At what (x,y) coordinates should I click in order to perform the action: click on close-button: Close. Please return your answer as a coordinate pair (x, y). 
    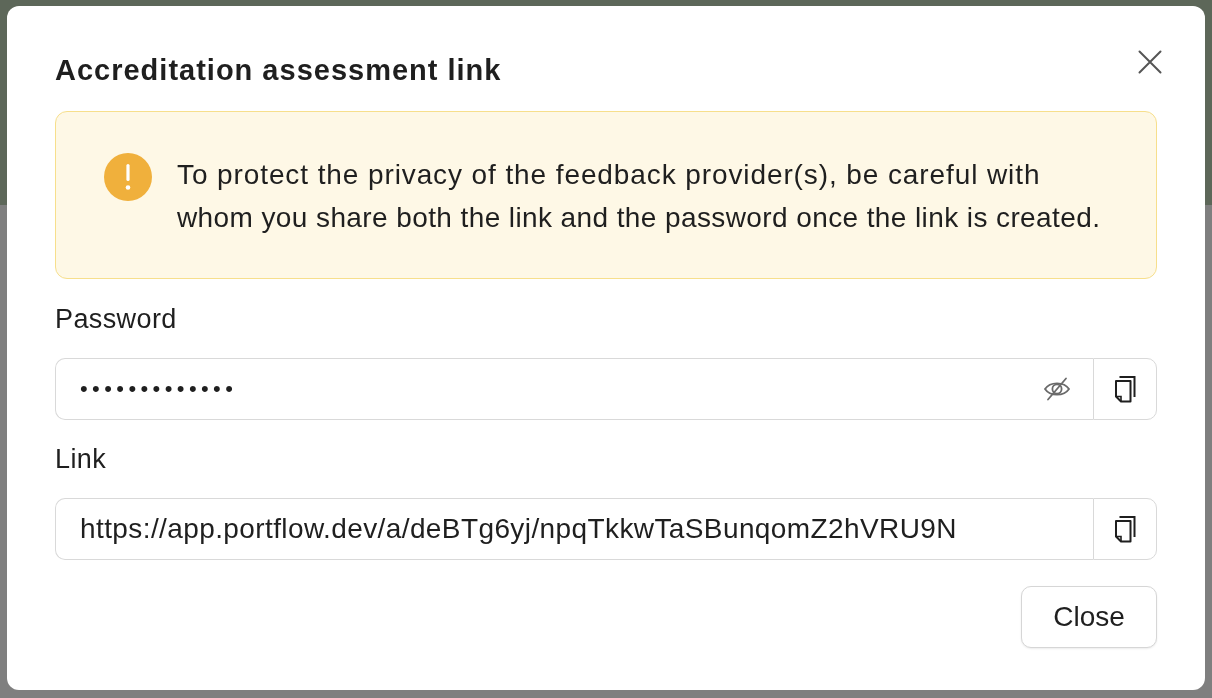
    Looking at the image, I should click on (1089, 617).